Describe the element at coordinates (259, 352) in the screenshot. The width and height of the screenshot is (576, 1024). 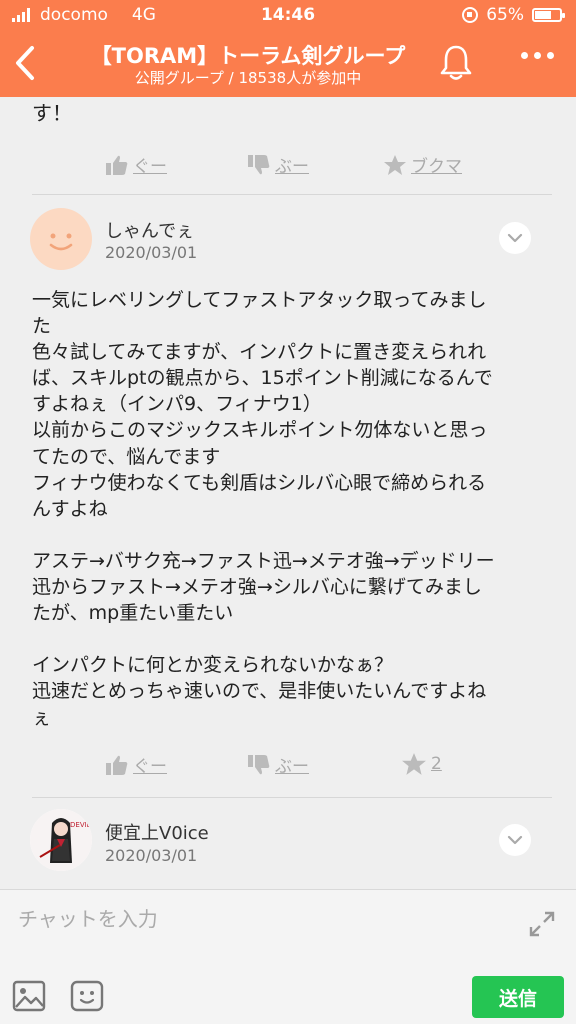
I see `post-line: 色々試してみてますが、インパクトに置き変えられれ` at that location.